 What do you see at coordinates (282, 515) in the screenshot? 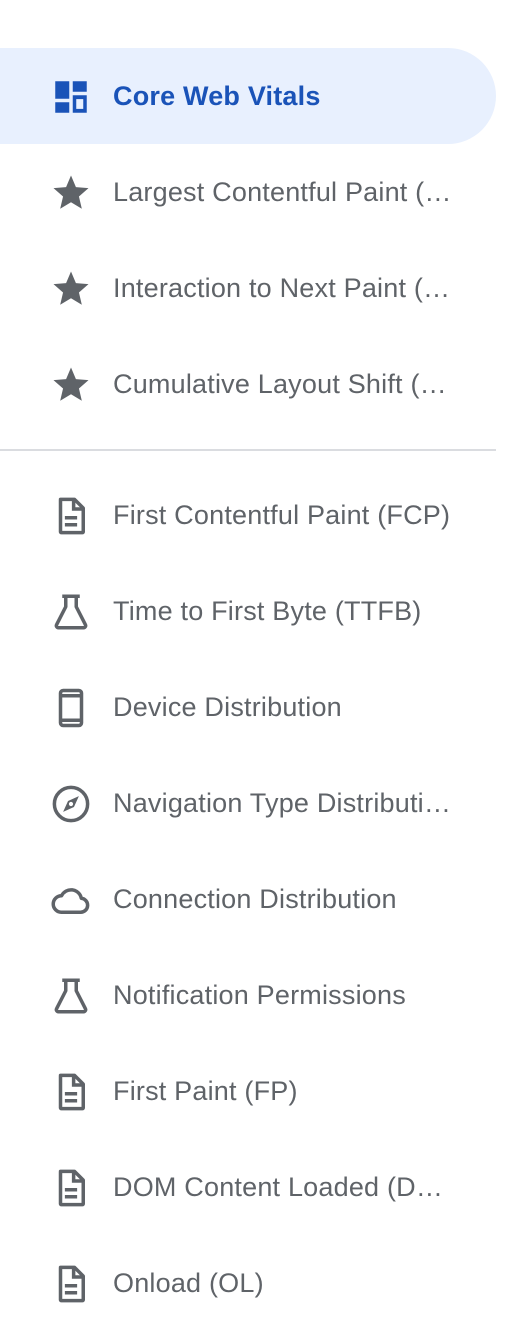
I see `nav-item-label: First Contentful Paint (FCP)` at bounding box center [282, 515].